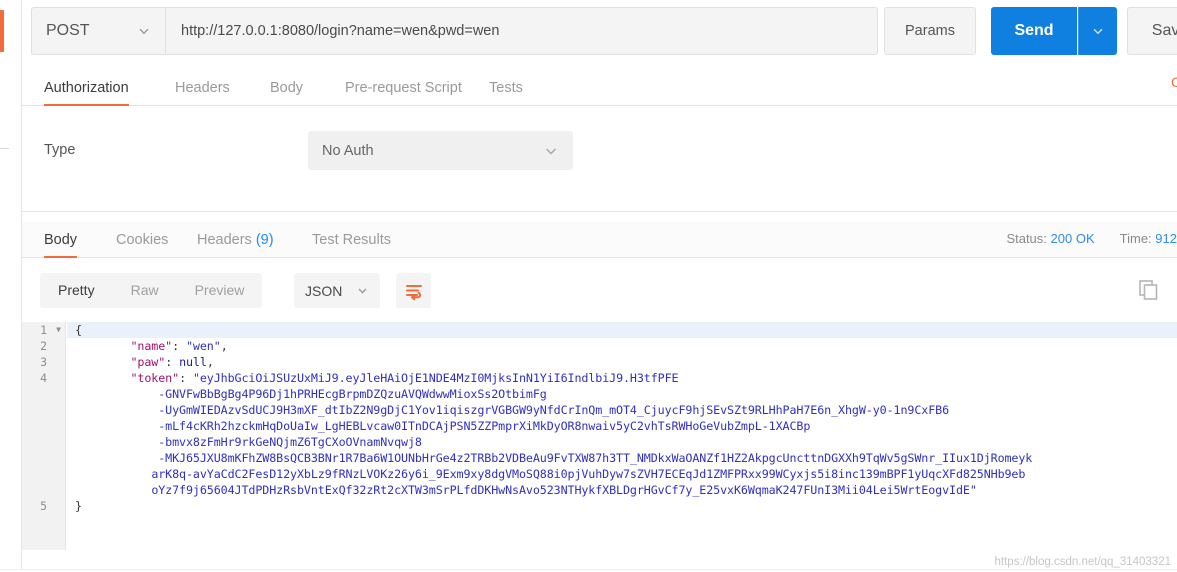 Image resolution: width=1177 pixels, height=572 pixels. What do you see at coordinates (1152, 31) in the screenshot?
I see `save-button: Save` at bounding box center [1152, 31].